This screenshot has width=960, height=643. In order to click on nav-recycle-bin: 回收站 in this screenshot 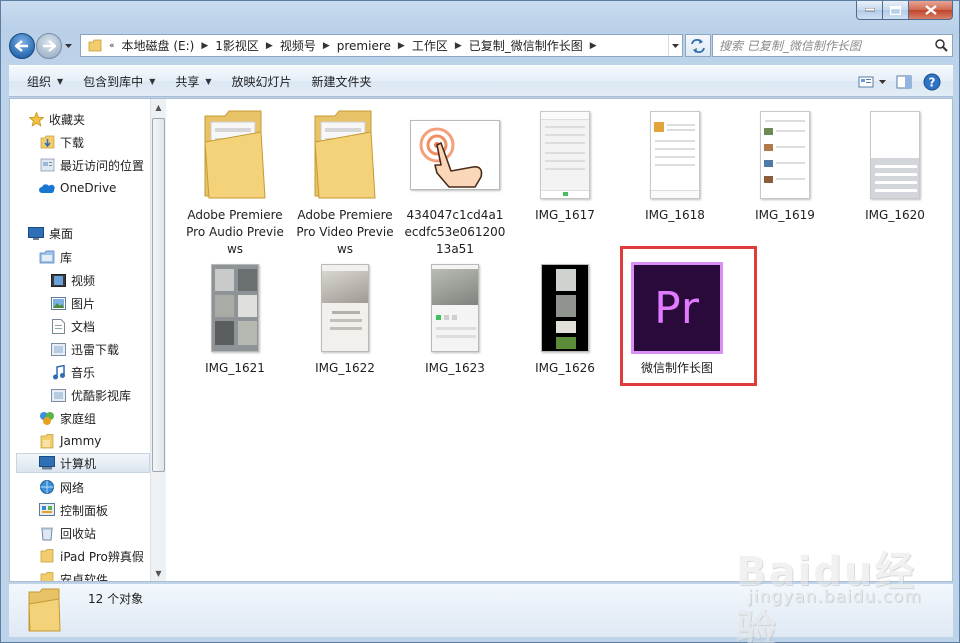, I will do `click(67, 533)`.